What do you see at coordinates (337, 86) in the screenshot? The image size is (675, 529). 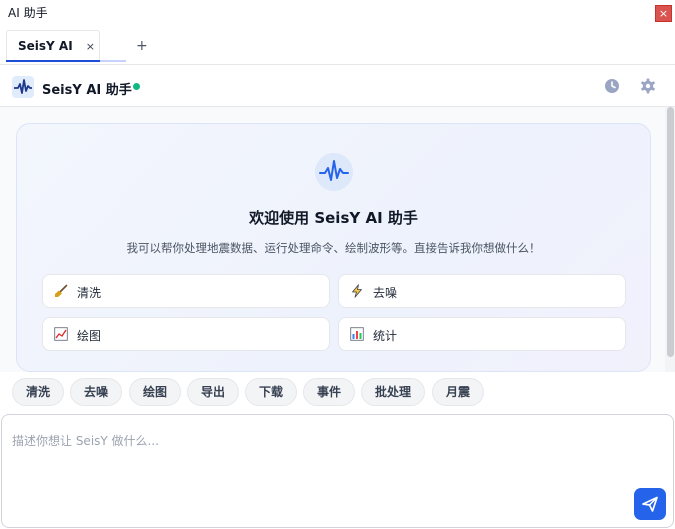 I see `assistant-header: SeisY AI 助手` at bounding box center [337, 86].